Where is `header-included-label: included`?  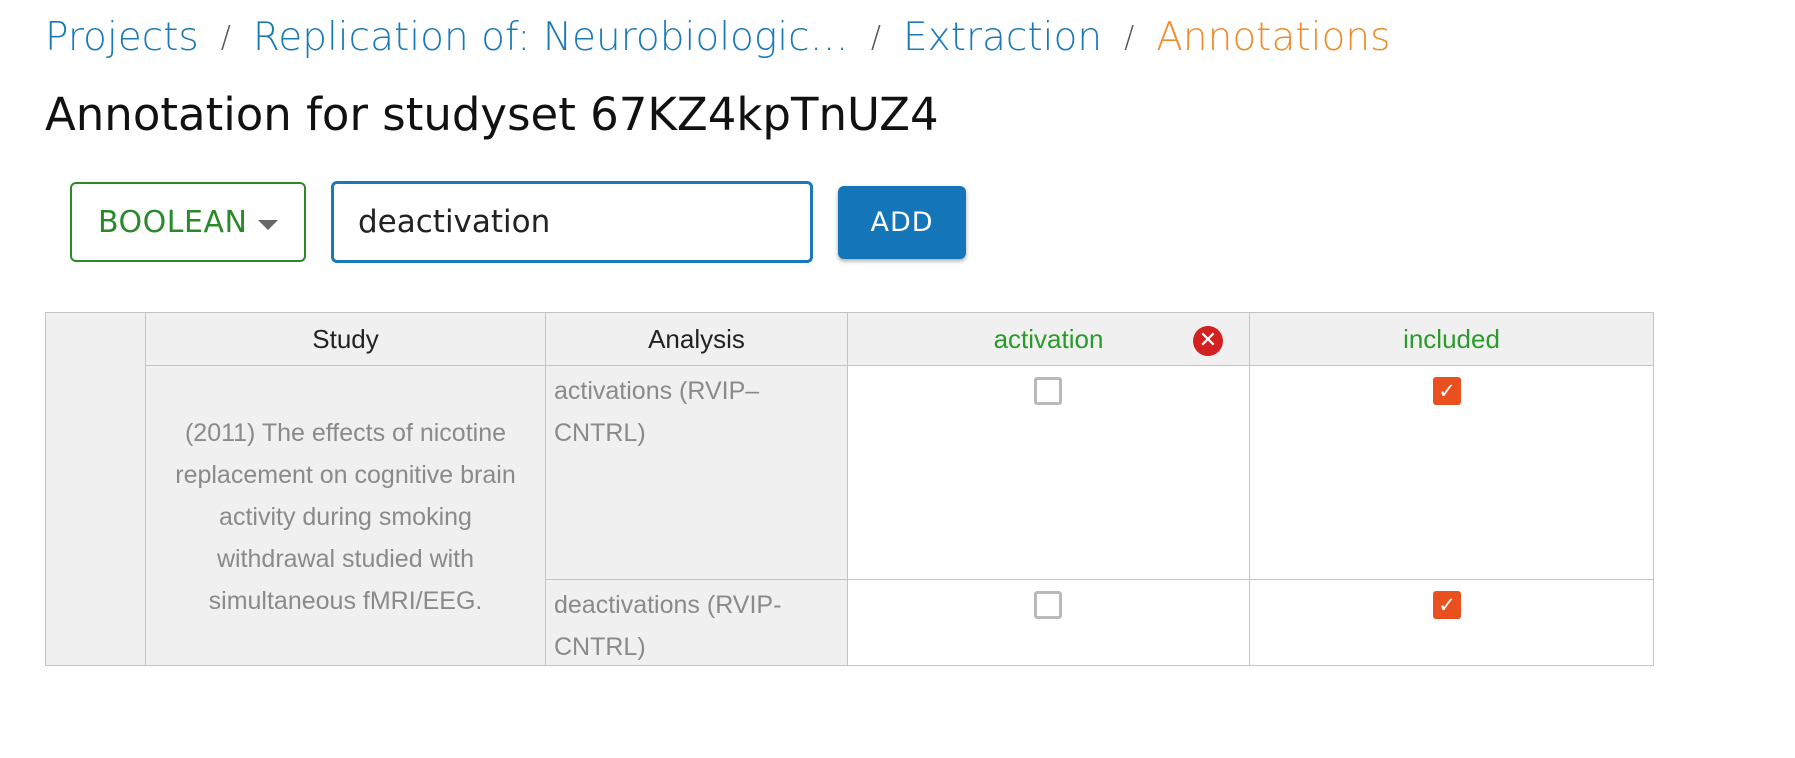 header-included-label: included is located at coordinates (1451, 338).